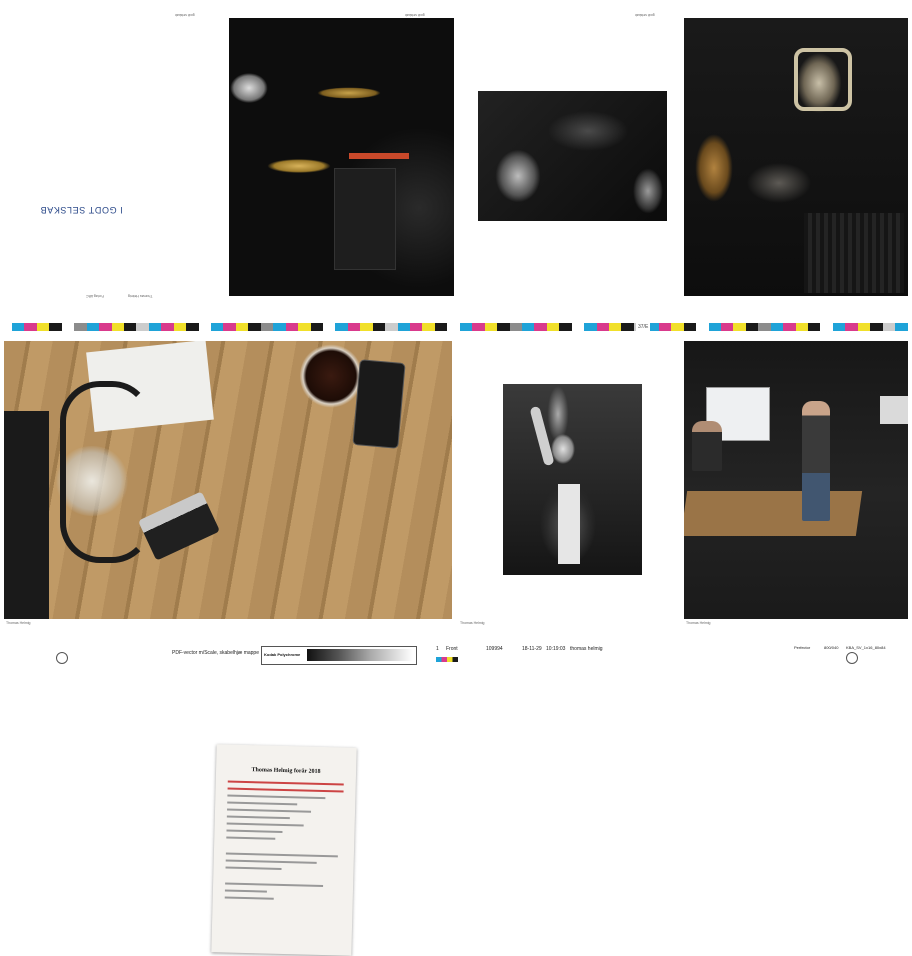 Image resolution: width=912 pixels, height=956 pixels. Describe the element at coordinates (215, 653) in the screenshot. I see `pdf-note: PDF-vector m/Scale, skabelhjæ mappe` at that location.